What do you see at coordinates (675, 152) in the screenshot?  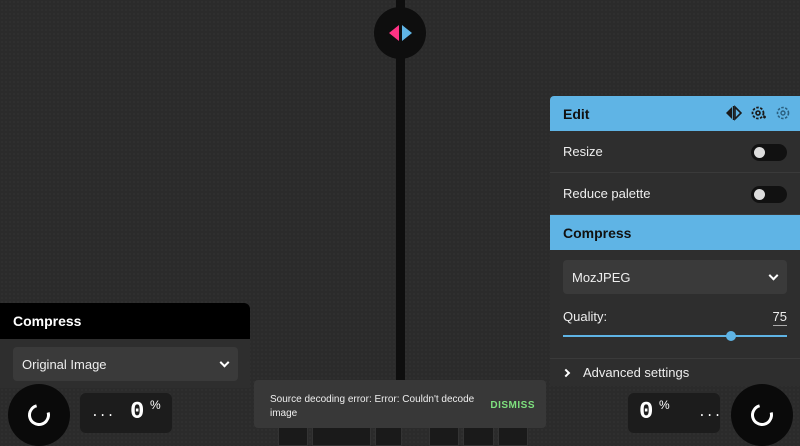 I see `resize-row: Resize` at bounding box center [675, 152].